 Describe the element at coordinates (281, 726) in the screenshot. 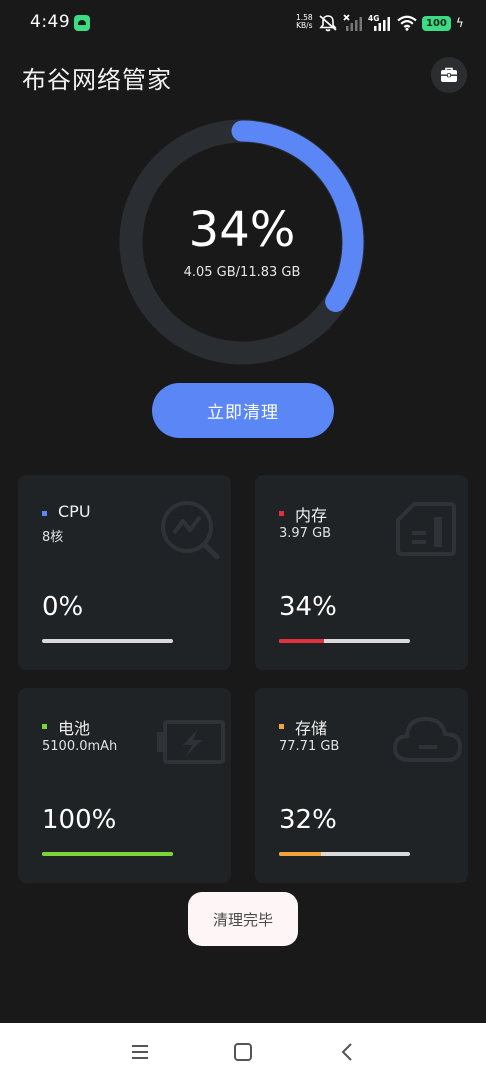

I see `storage-dot` at that location.